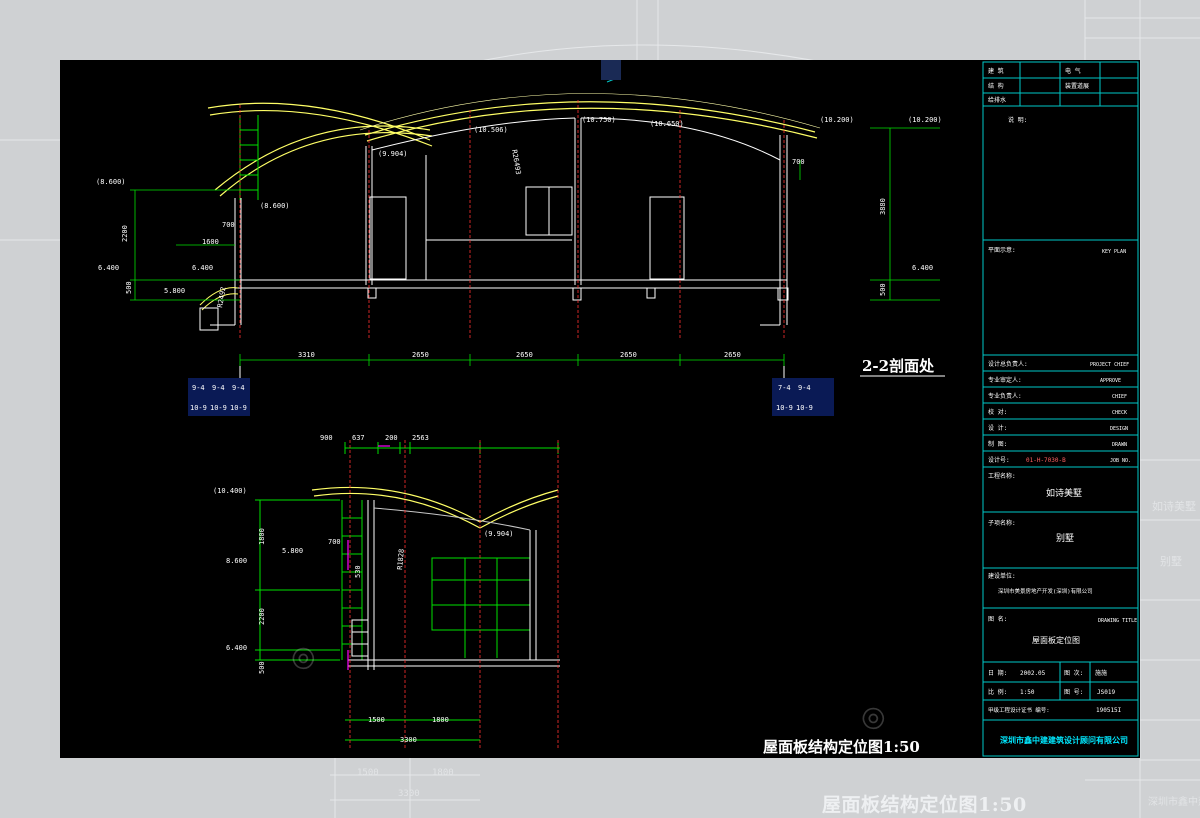 Image resolution: width=1200 pixels, height=818 pixels. What do you see at coordinates (996, 71) in the screenshot?
I see `tb-row1-a: 建 筑` at bounding box center [996, 71].